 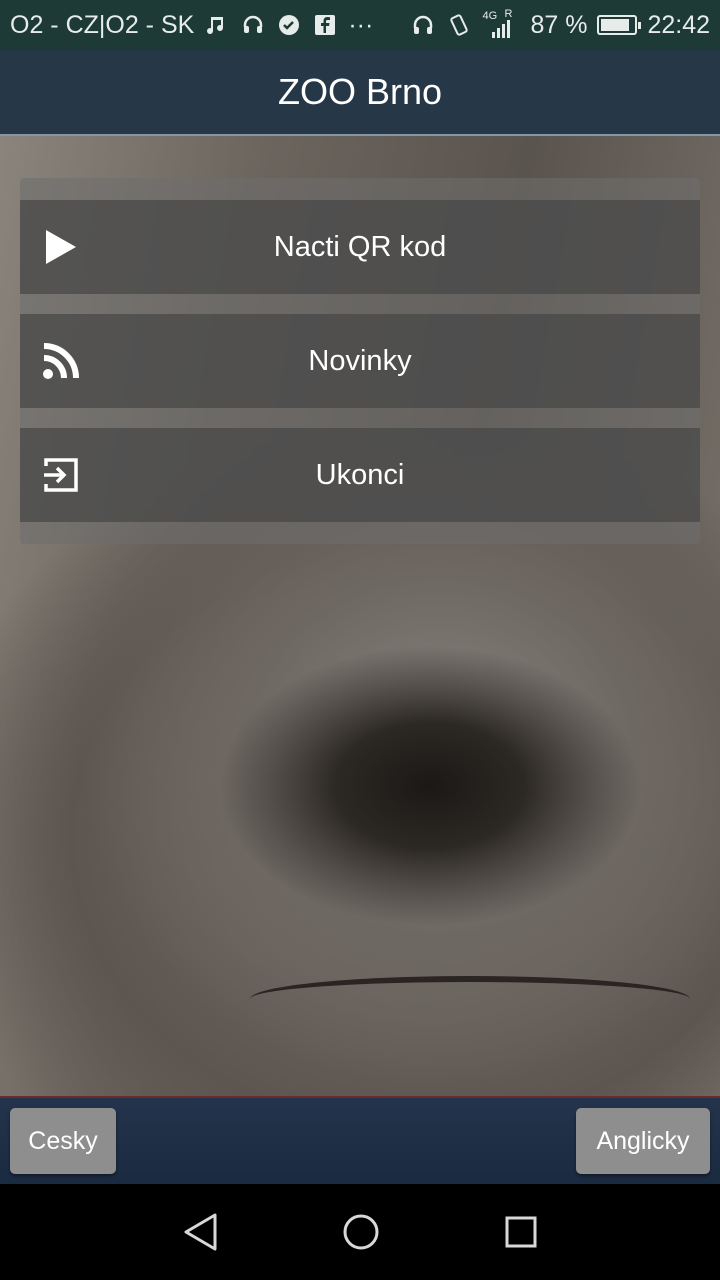 What do you see at coordinates (63, 1141) in the screenshot?
I see `czech-language-button: Cesky` at bounding box center [63, 1141].